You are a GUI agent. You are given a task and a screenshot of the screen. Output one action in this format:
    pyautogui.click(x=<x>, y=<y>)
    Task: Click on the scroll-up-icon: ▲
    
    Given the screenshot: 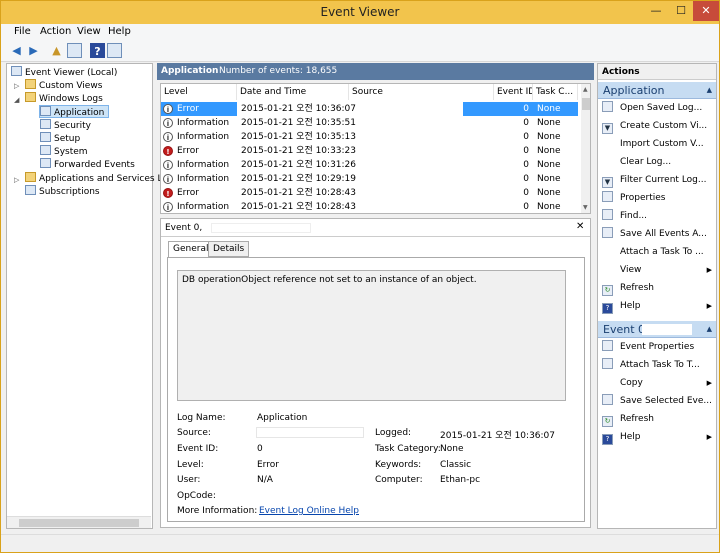 What is the action you would take?
    pyautogui.click(x=585, y=89)
    